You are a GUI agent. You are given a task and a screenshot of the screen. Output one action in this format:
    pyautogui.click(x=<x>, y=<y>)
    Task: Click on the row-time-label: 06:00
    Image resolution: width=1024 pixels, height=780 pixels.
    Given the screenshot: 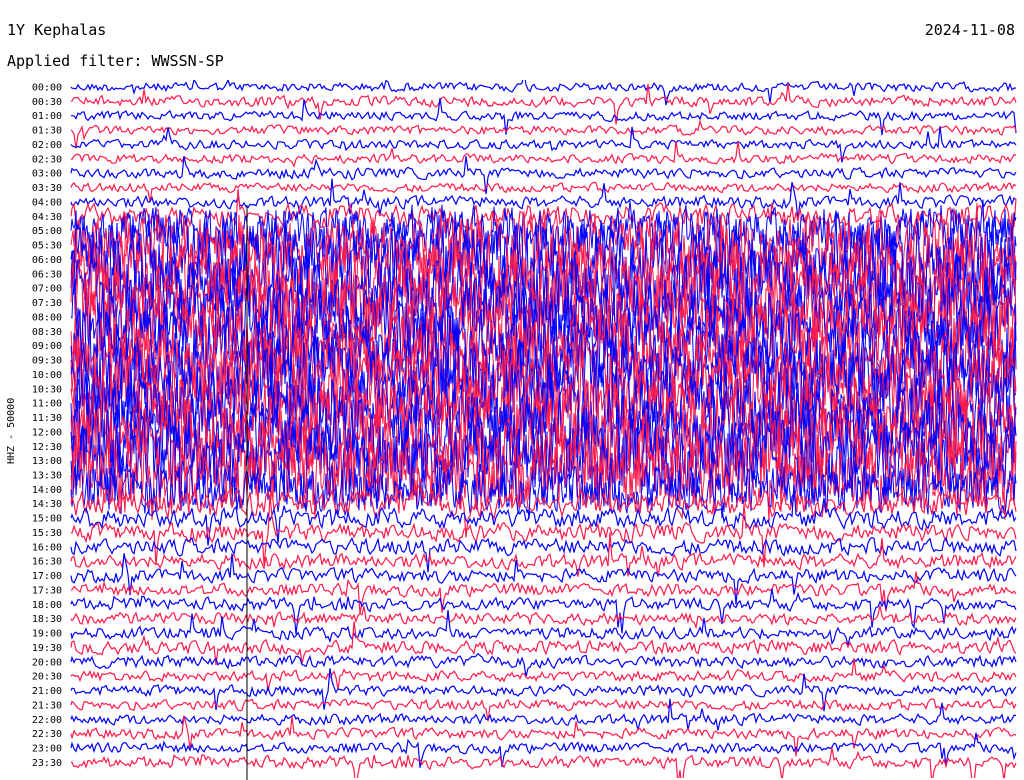 What is the action you would take?
    pyautogui.click(x=47, y=260)
    